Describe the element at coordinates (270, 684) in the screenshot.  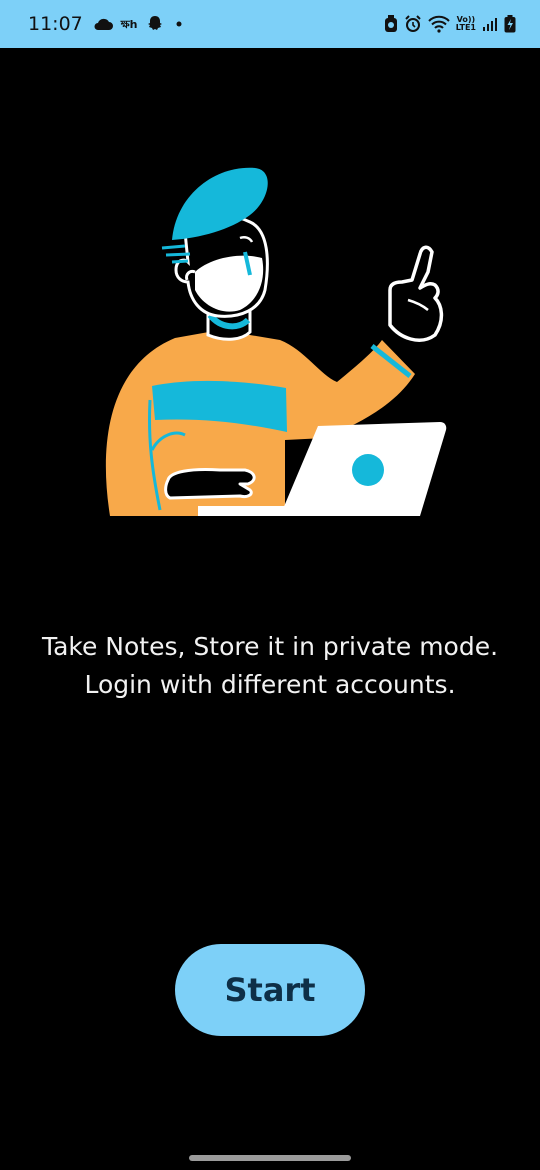
I see `tagline-line-2: Login with different accounts.` at that location.